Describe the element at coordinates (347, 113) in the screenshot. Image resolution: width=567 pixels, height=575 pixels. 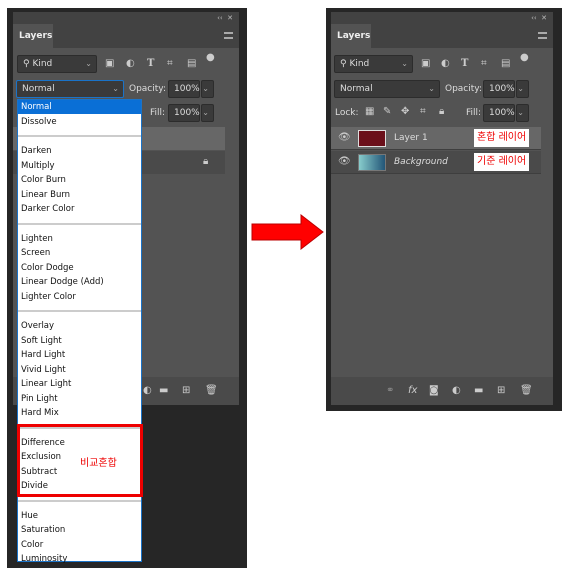
I see `lock-label: Lock:` at that location.